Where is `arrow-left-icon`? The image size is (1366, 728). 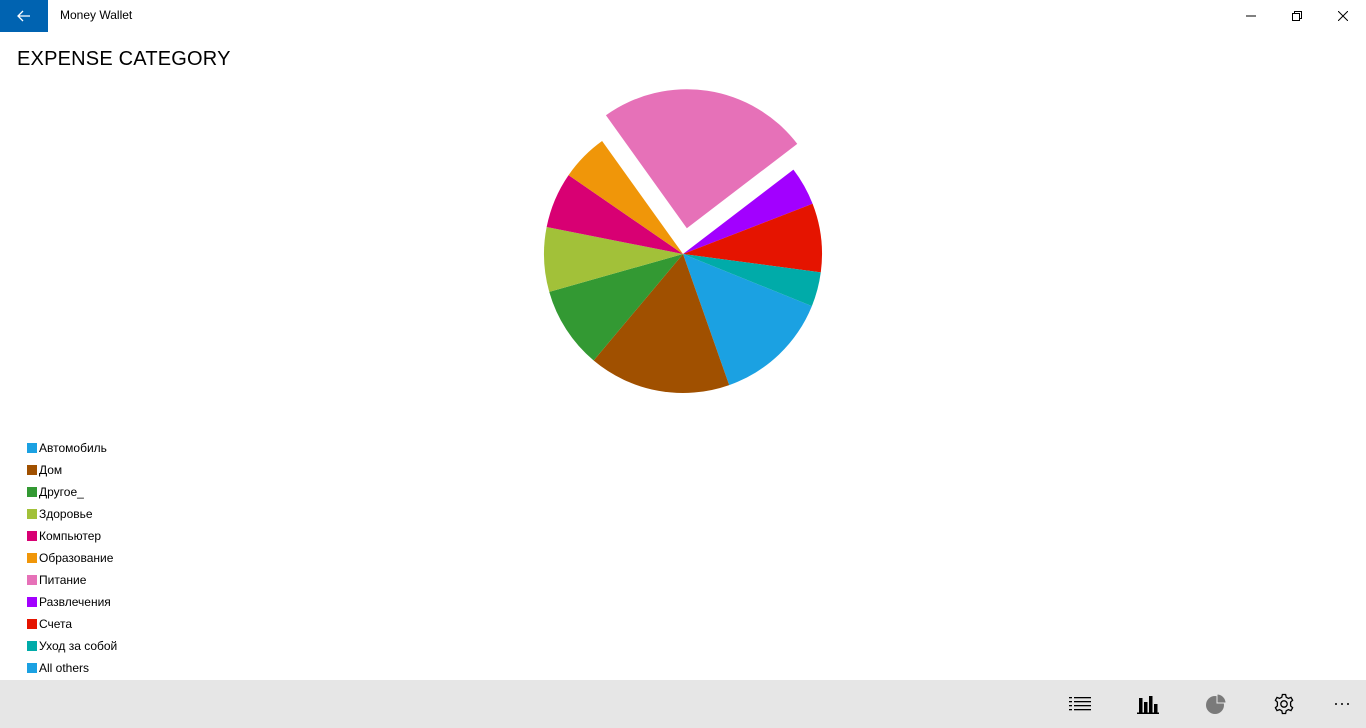
arrow-left-icon is located at coordinates (23, 16).